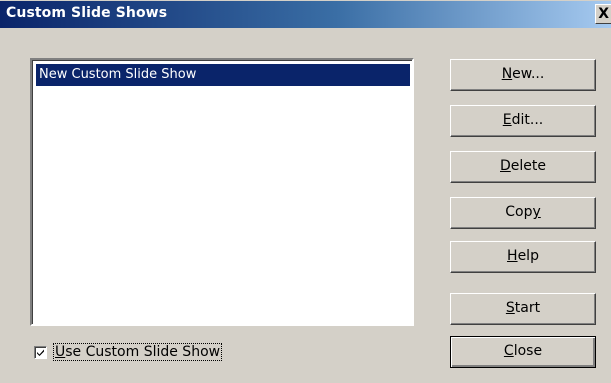 The width and height of the screenshot is (611, 383). What do you see at coordinates (507, 120) in the screenshot?
I see `edit-button-mnemonic: E` at bounding box center [507, 120].